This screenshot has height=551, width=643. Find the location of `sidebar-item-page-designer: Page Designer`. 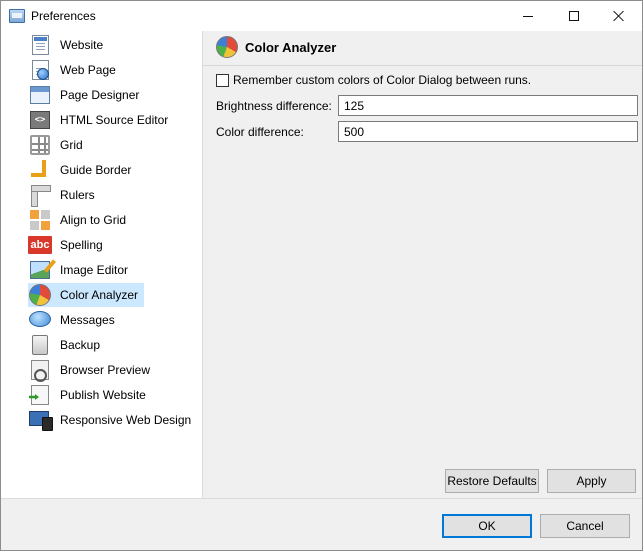

sidebar-item-page-designer: Page Designer is located at coordinates (86, 95).